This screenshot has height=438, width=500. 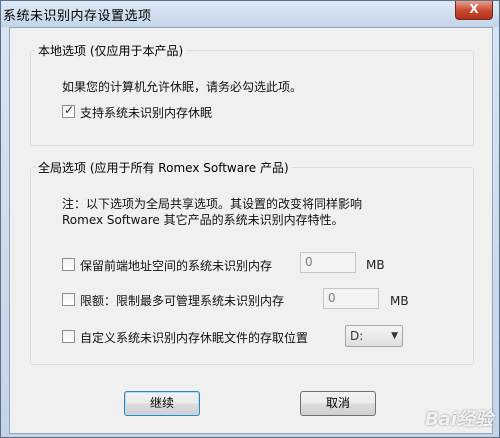 What do you see at coordinates (182, 87) in the screenshot?
I see `local-options-note: 如果您的计算机允许休眠，请务必勾选此项。` at bounding box center [182, 87].